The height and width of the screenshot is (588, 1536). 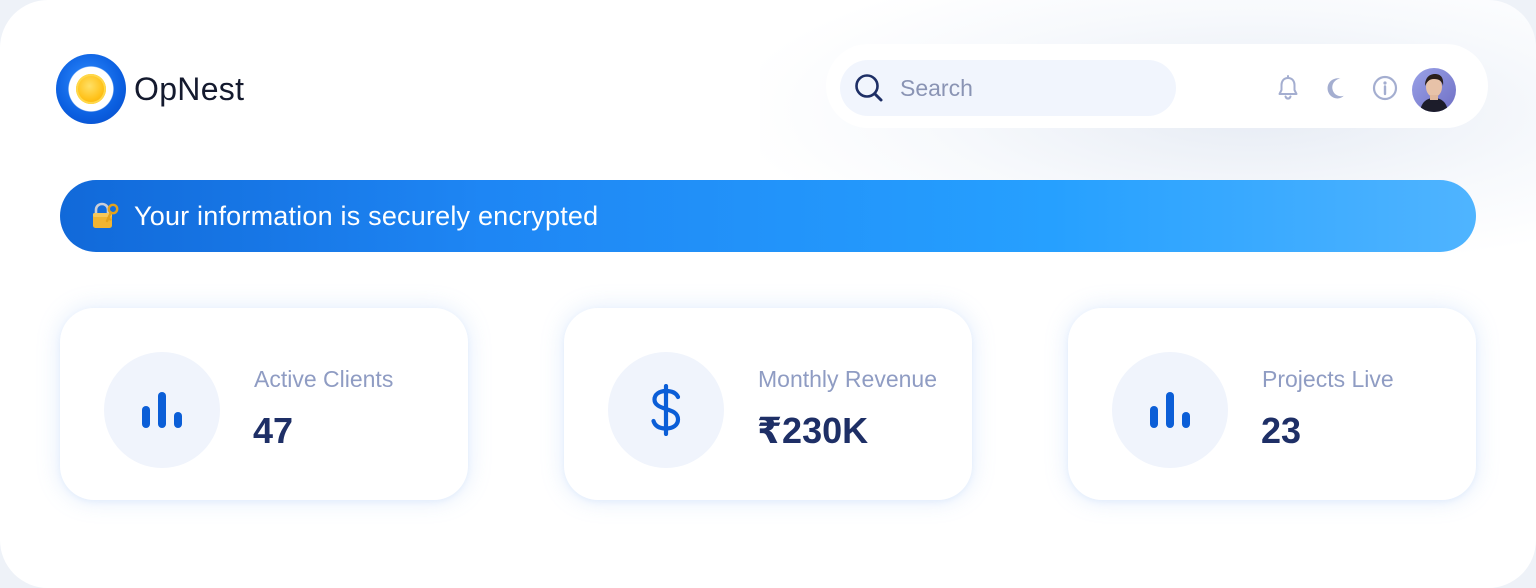 I want to click on dollar-icon, so click(x=666, y=410).